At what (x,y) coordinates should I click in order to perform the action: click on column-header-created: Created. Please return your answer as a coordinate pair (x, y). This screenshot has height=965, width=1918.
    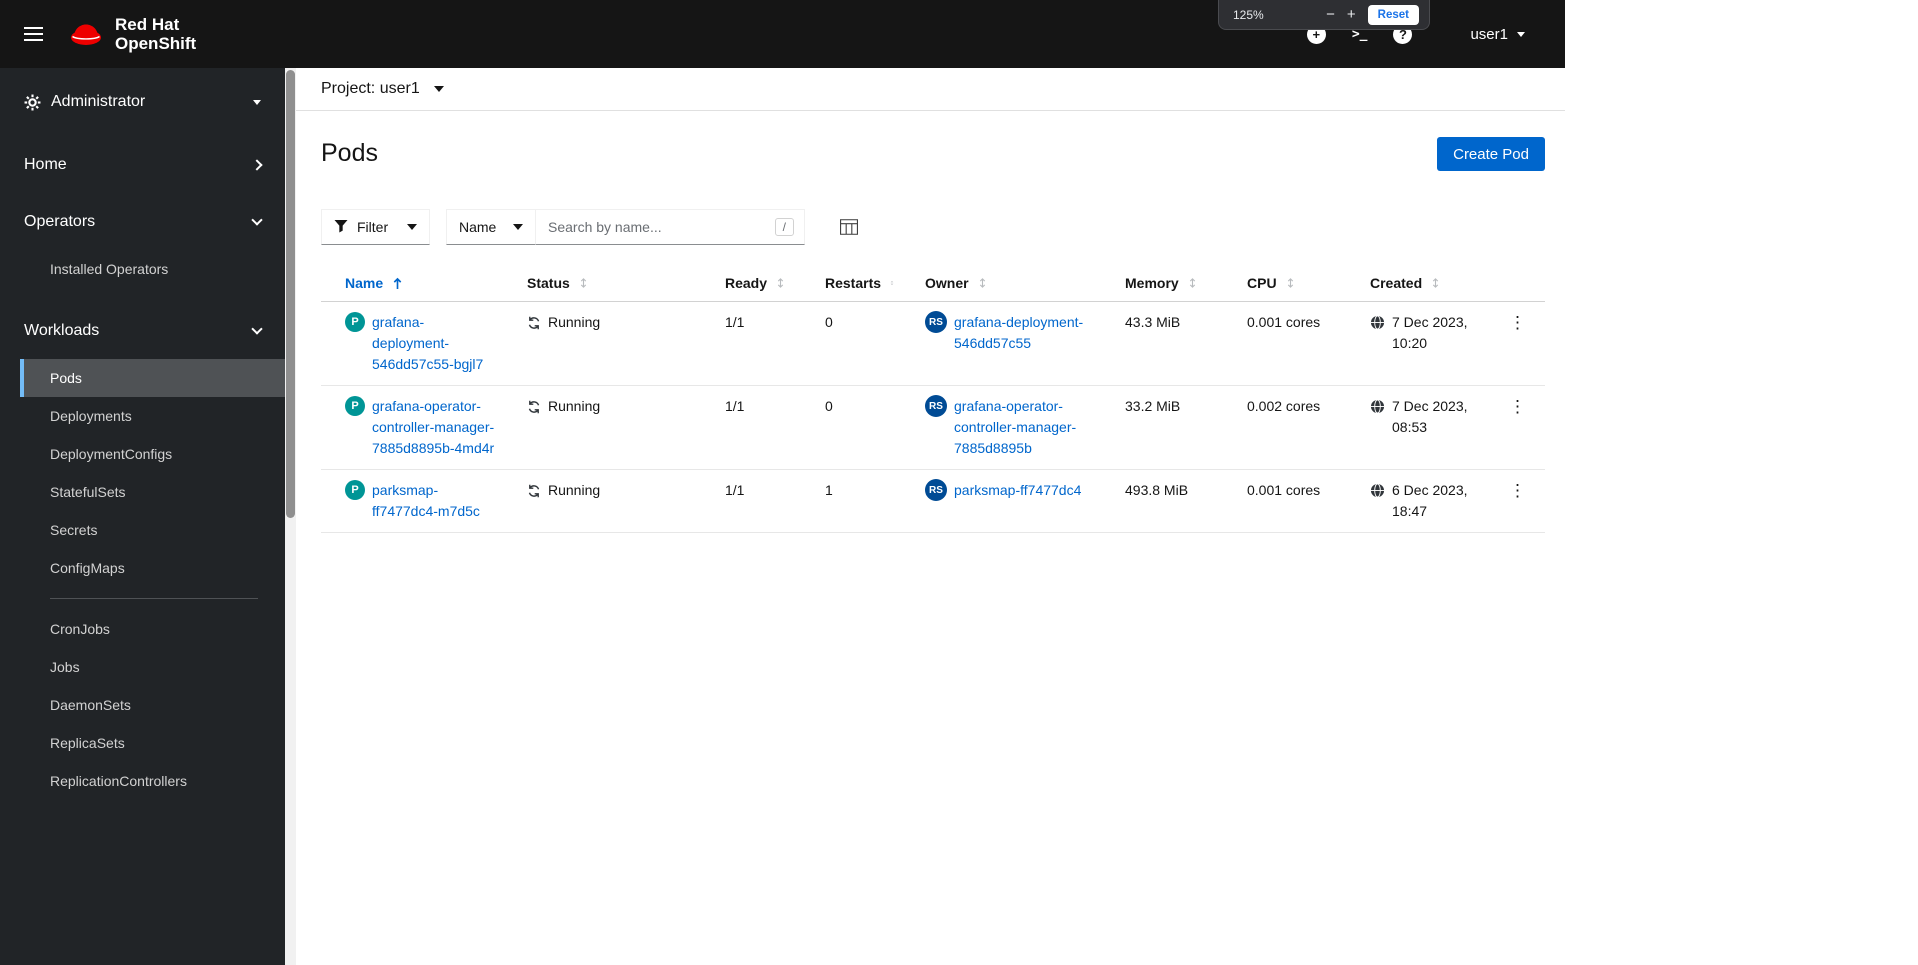
    Looking at the image, I should click on (1422, 284).